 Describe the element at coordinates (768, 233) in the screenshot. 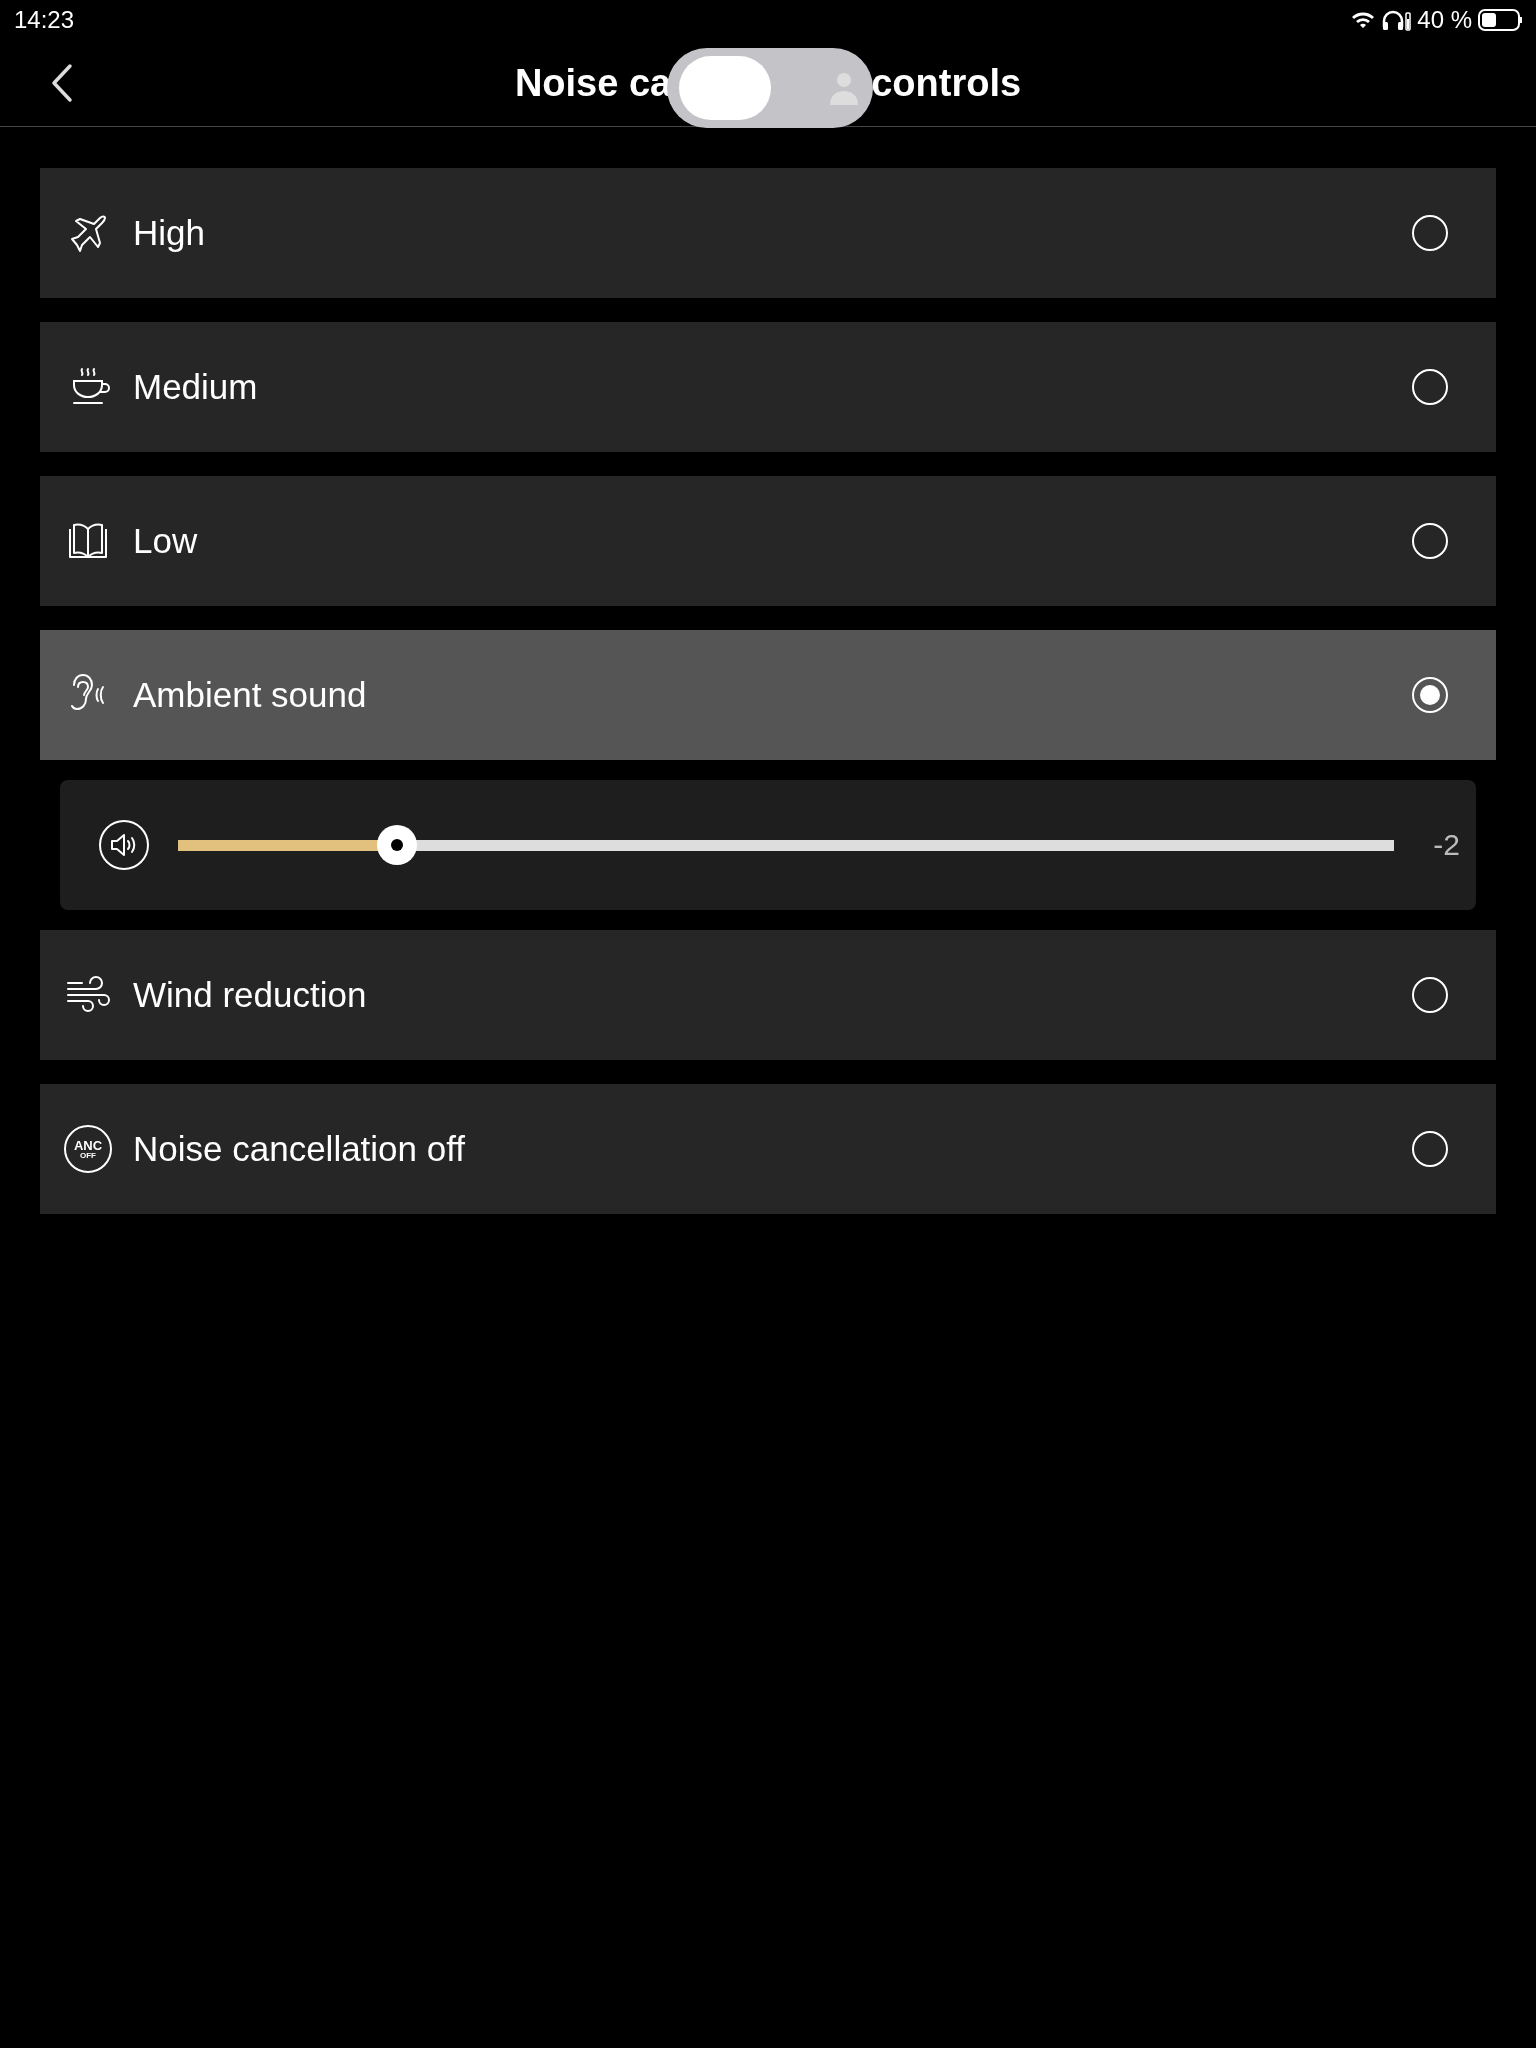

I see `mode-option: High` at that location.